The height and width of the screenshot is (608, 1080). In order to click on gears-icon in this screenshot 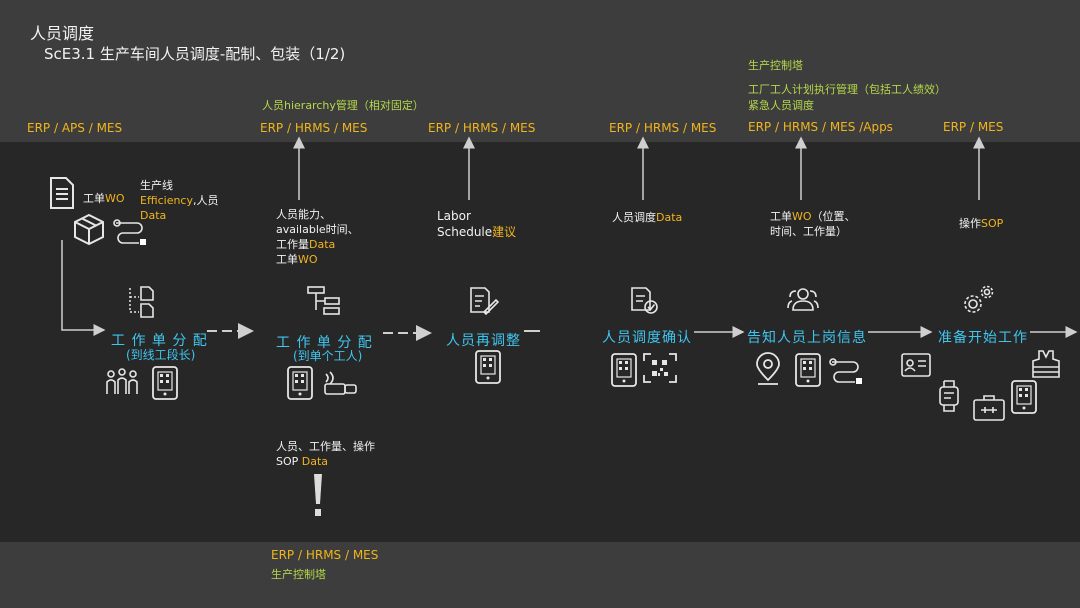, I will do `click(979, 299)`.